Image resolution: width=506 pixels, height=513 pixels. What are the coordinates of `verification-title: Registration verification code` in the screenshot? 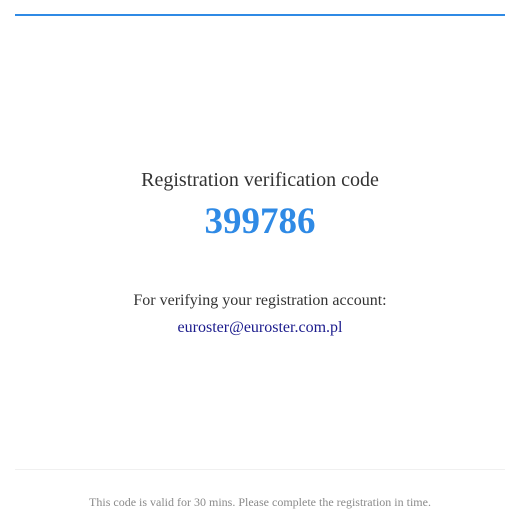 It's located at (260, 180).